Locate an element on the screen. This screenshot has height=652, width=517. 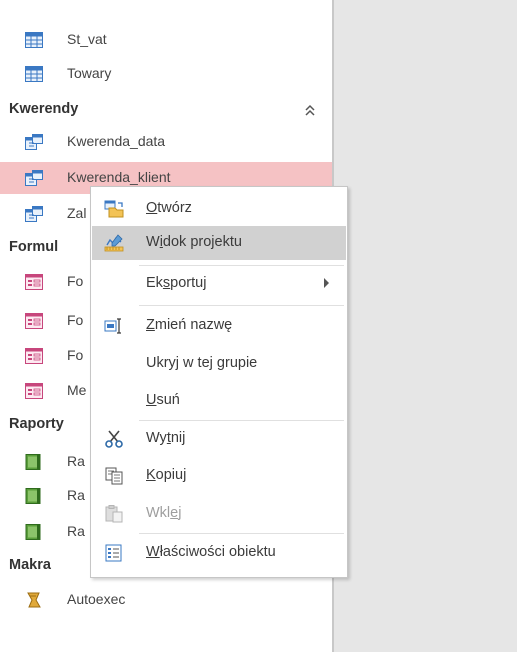
menu-item-object-properties: Właściwości obiektu is located at coordinates (219, 553).